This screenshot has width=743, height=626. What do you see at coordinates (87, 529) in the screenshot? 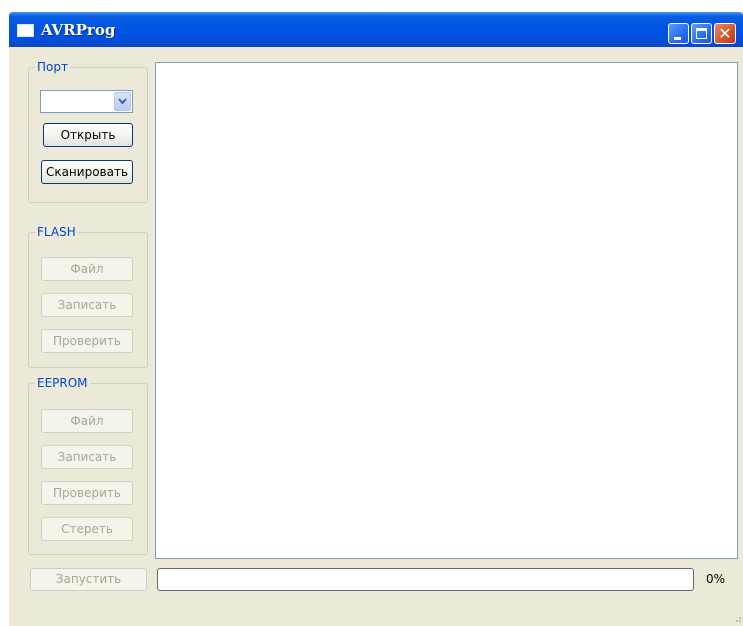
I see `eeprom-erase-button: Стереть` at bounding box center [87, 529].